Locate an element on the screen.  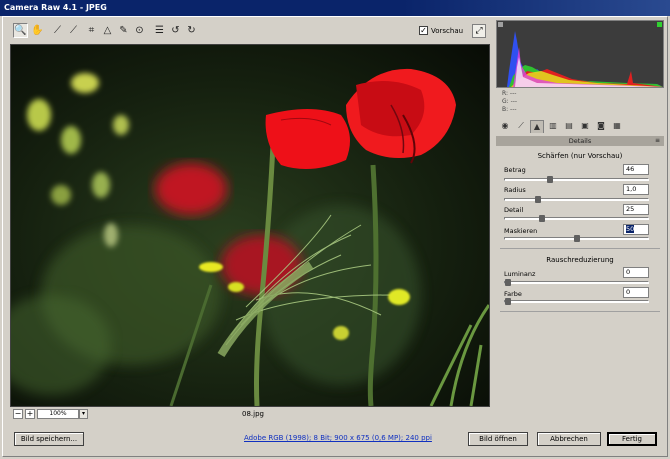
toolbar: 🔍 ✋ ⟋ ⟋ ⌗ △ ✎ ⊙ ☰ ↺ ↻ is located at coordinates (250, 31).